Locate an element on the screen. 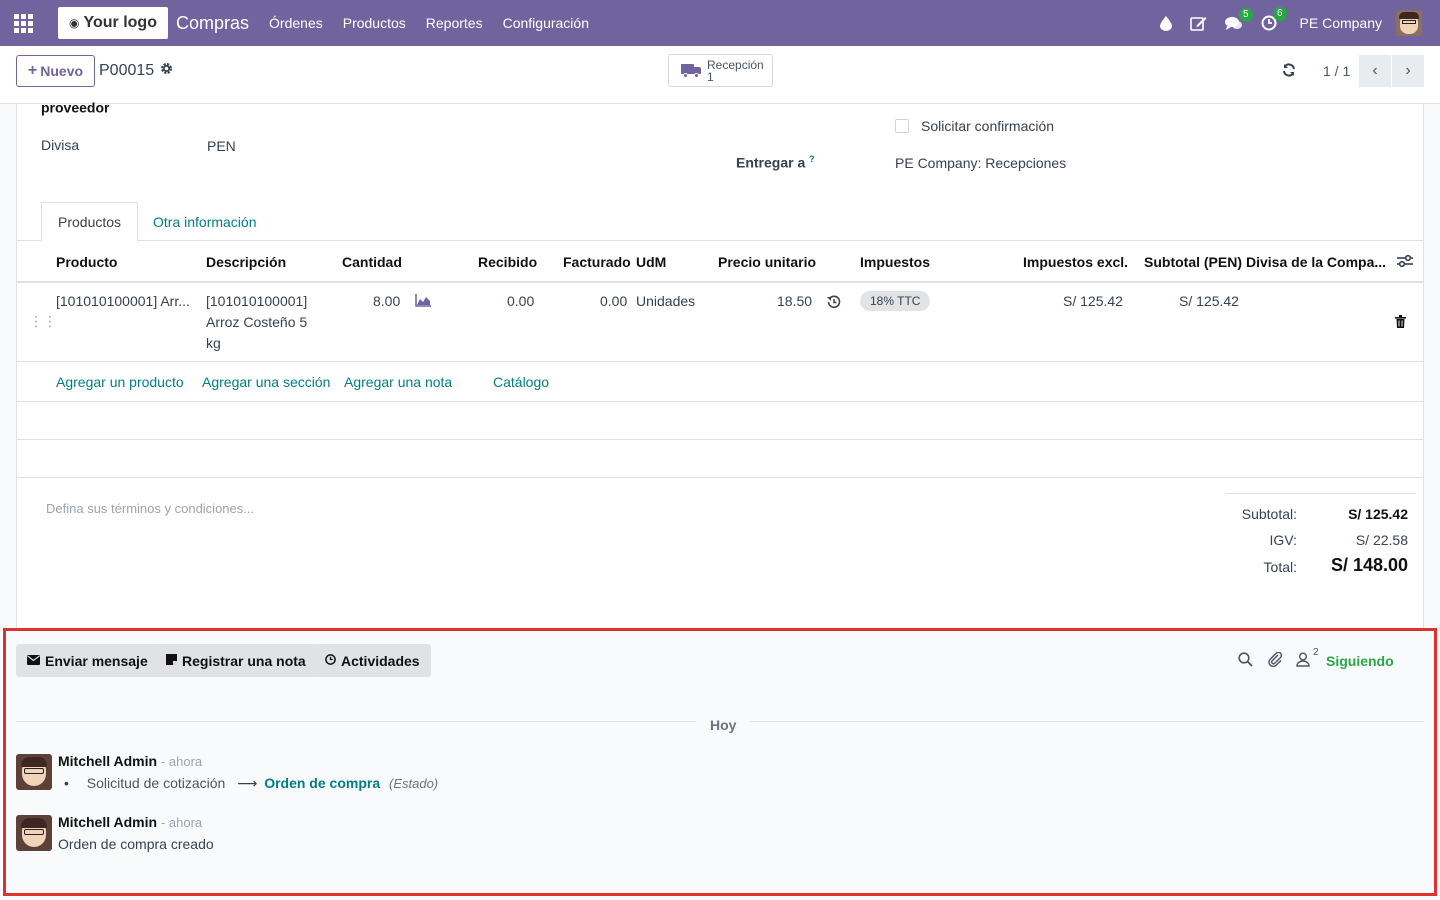  control-panel: + Nuevo P00015 Recepción 1 1 / 1 ‹ › is located at coordinates (720, 75).